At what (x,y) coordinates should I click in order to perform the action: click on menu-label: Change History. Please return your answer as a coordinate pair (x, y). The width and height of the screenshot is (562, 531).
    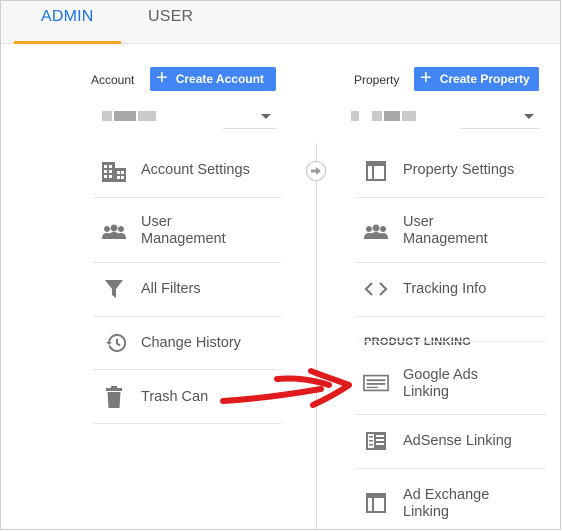
    Looking at the image, I should click on (191, 343).